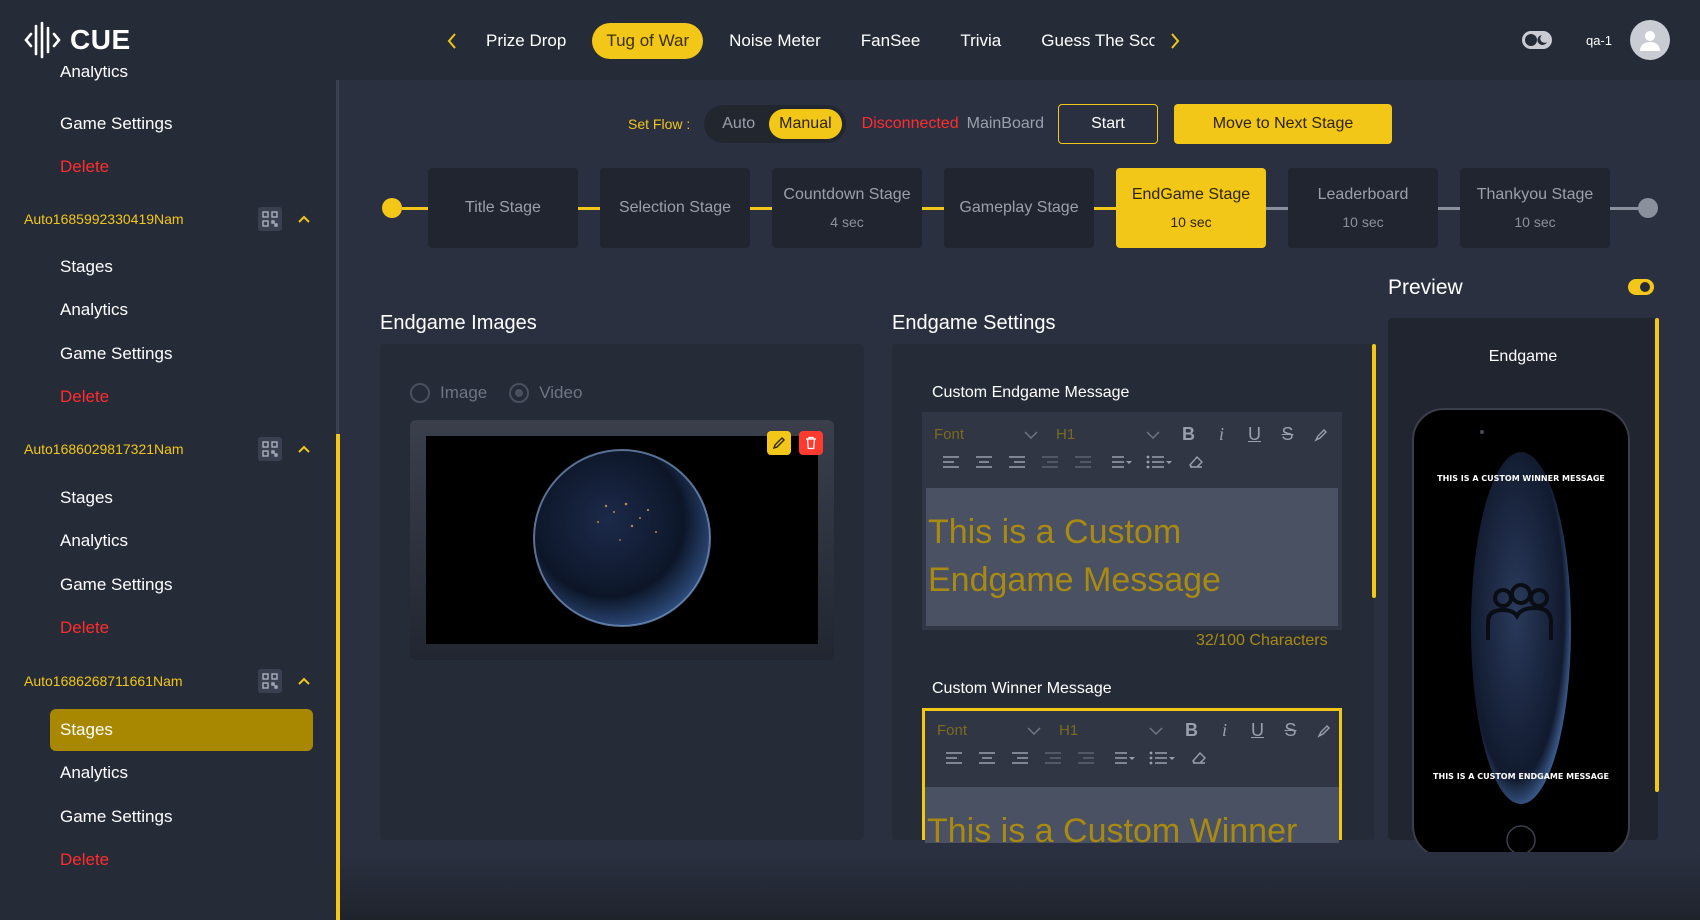 The height and width of the screenshot is (920, 1700). I want to click on endgame-video-preview, so click(622, 540).